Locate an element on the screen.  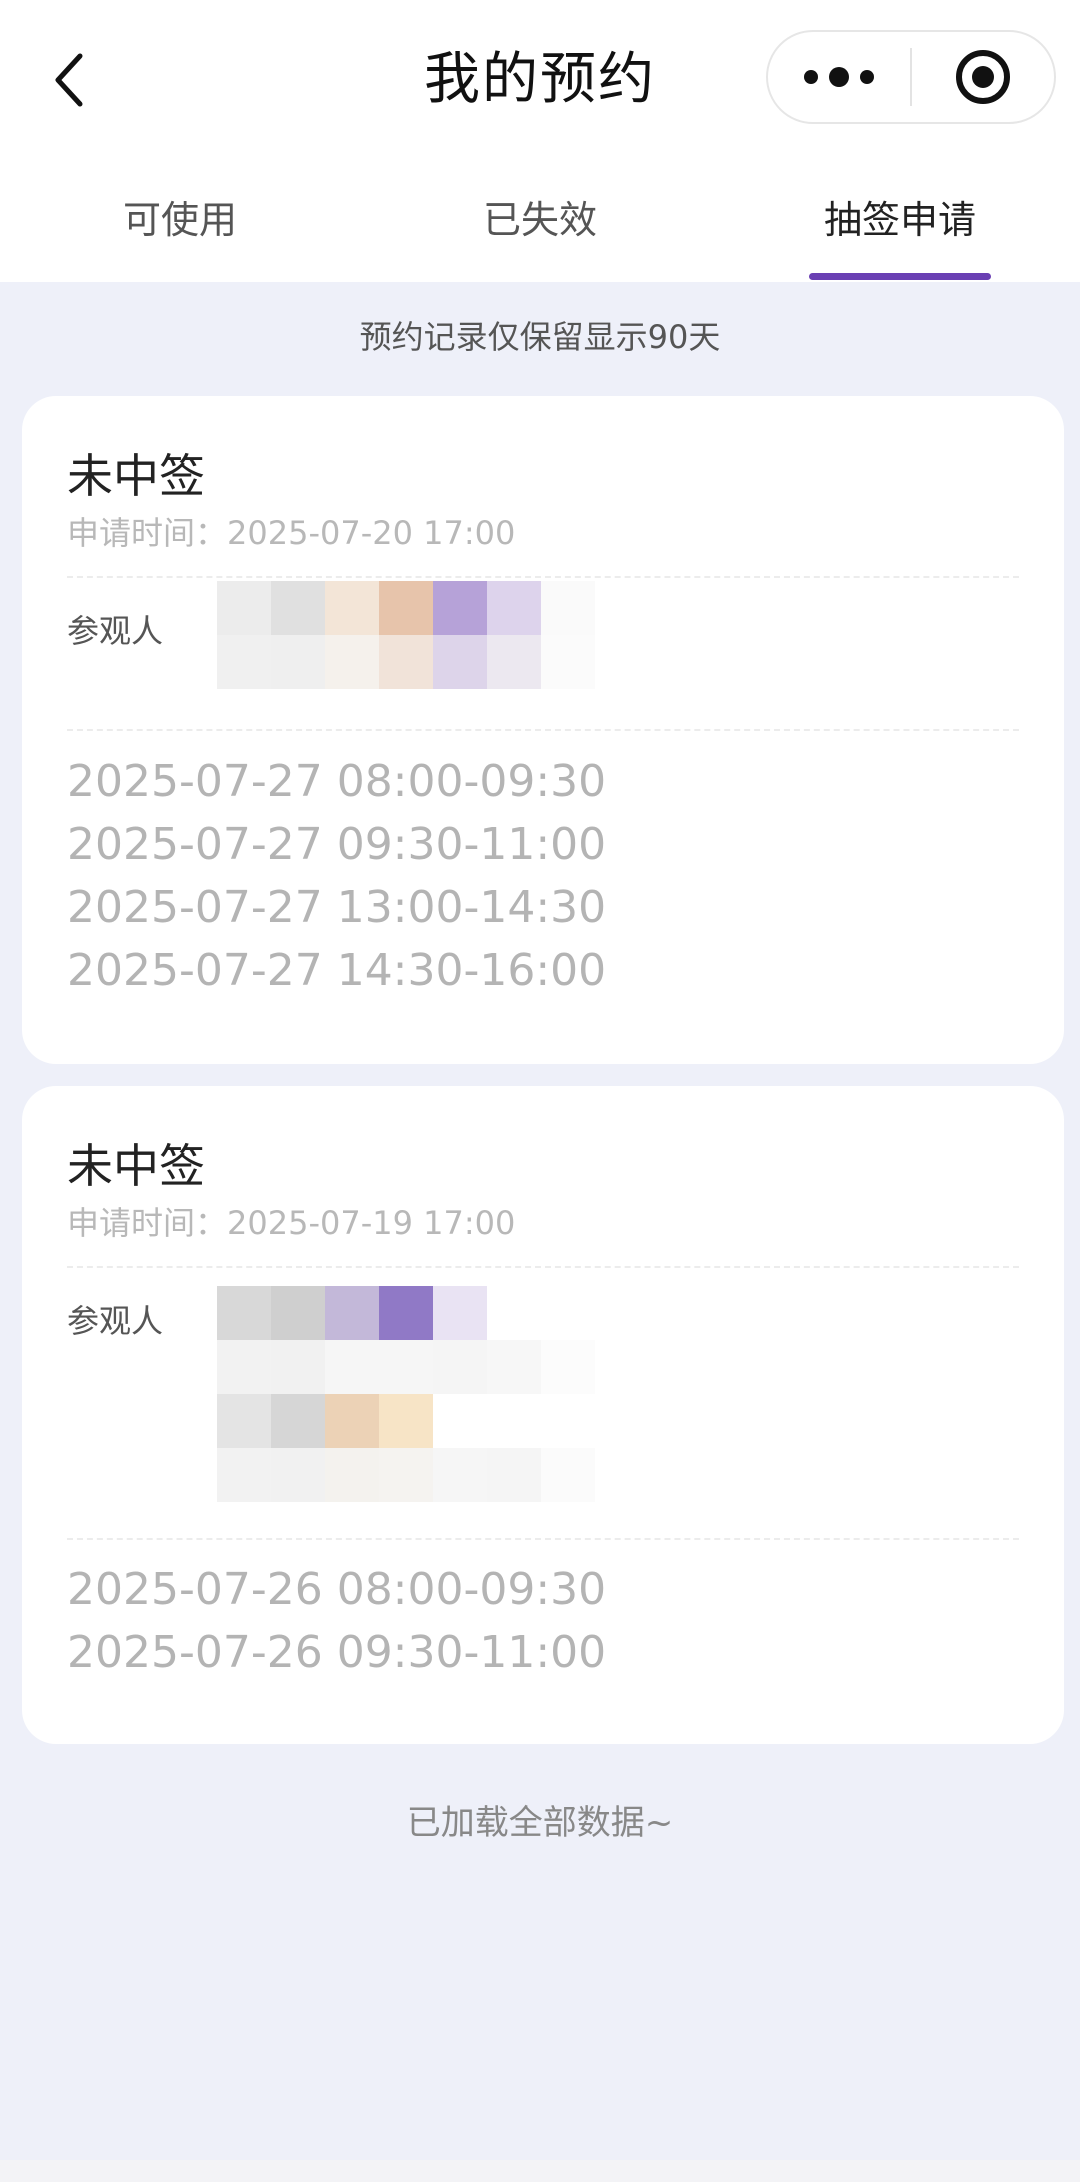
tab-label: 可使用 is located at coordinates (179, 220).